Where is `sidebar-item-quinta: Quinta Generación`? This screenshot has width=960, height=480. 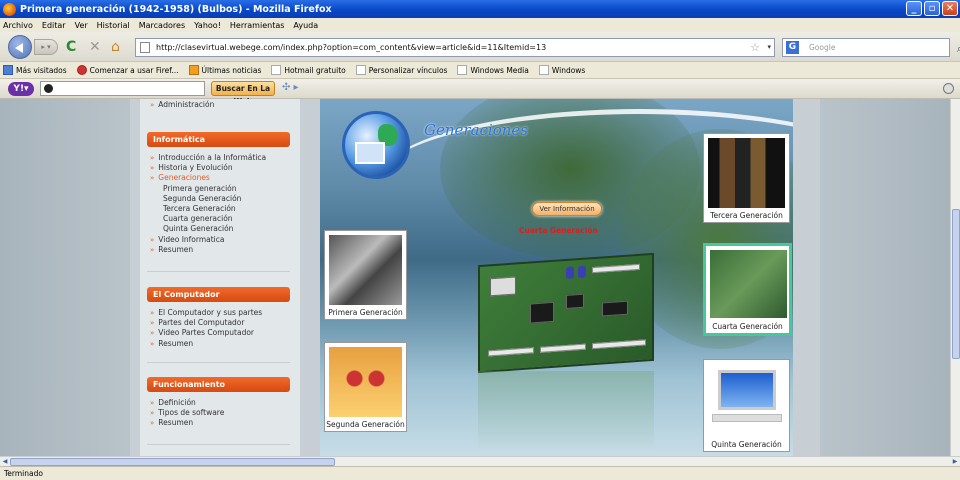 sidebar-item-quinta: Quinta Generación is located at coordinates (208, 229).